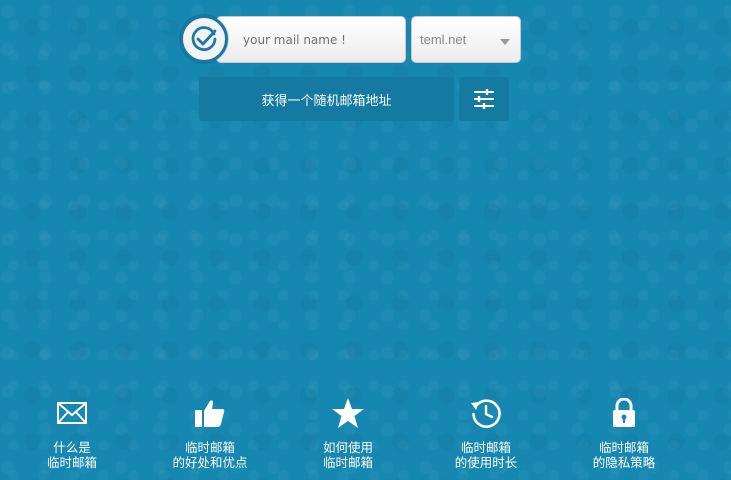 The image size is (731, 480). Describe the element at coordinates (624, 412) in the screenshot. I see `lock-icon` at that location.